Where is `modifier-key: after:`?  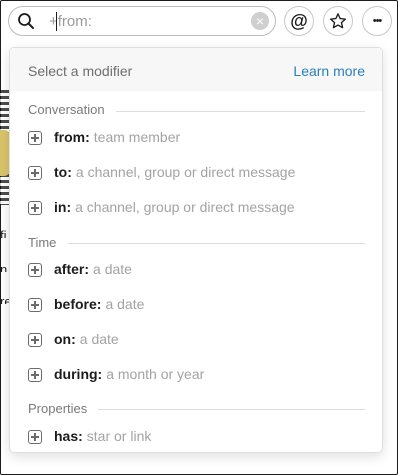 modifier-key: after: is located at coordinates (72, 269).